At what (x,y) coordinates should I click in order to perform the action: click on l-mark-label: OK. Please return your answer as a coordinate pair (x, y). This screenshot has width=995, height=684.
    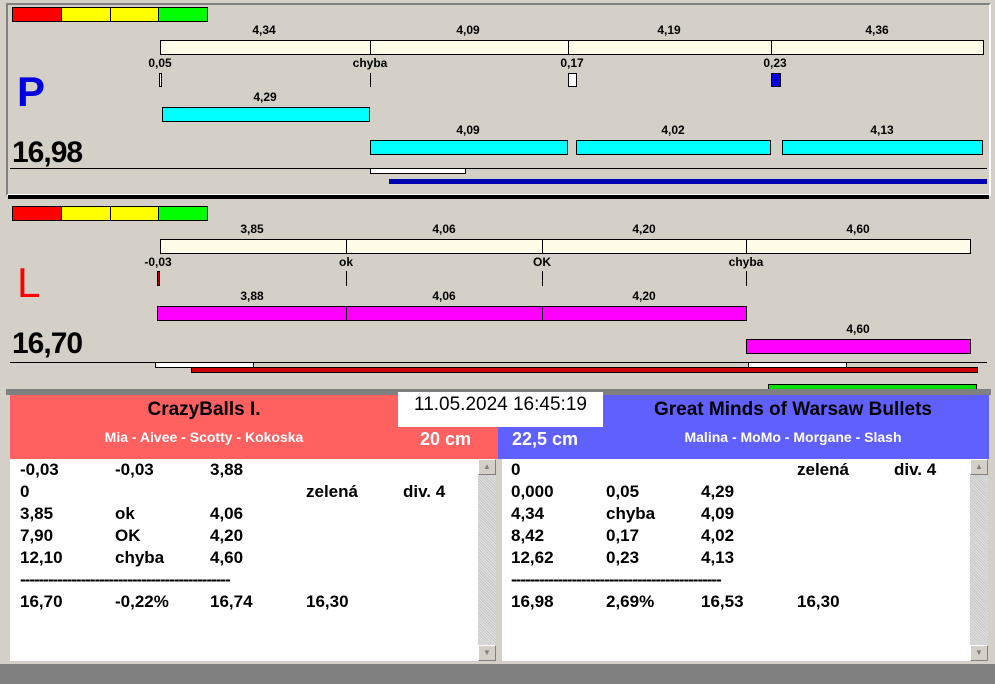
    Looking at the image, I should click on (542, 262).